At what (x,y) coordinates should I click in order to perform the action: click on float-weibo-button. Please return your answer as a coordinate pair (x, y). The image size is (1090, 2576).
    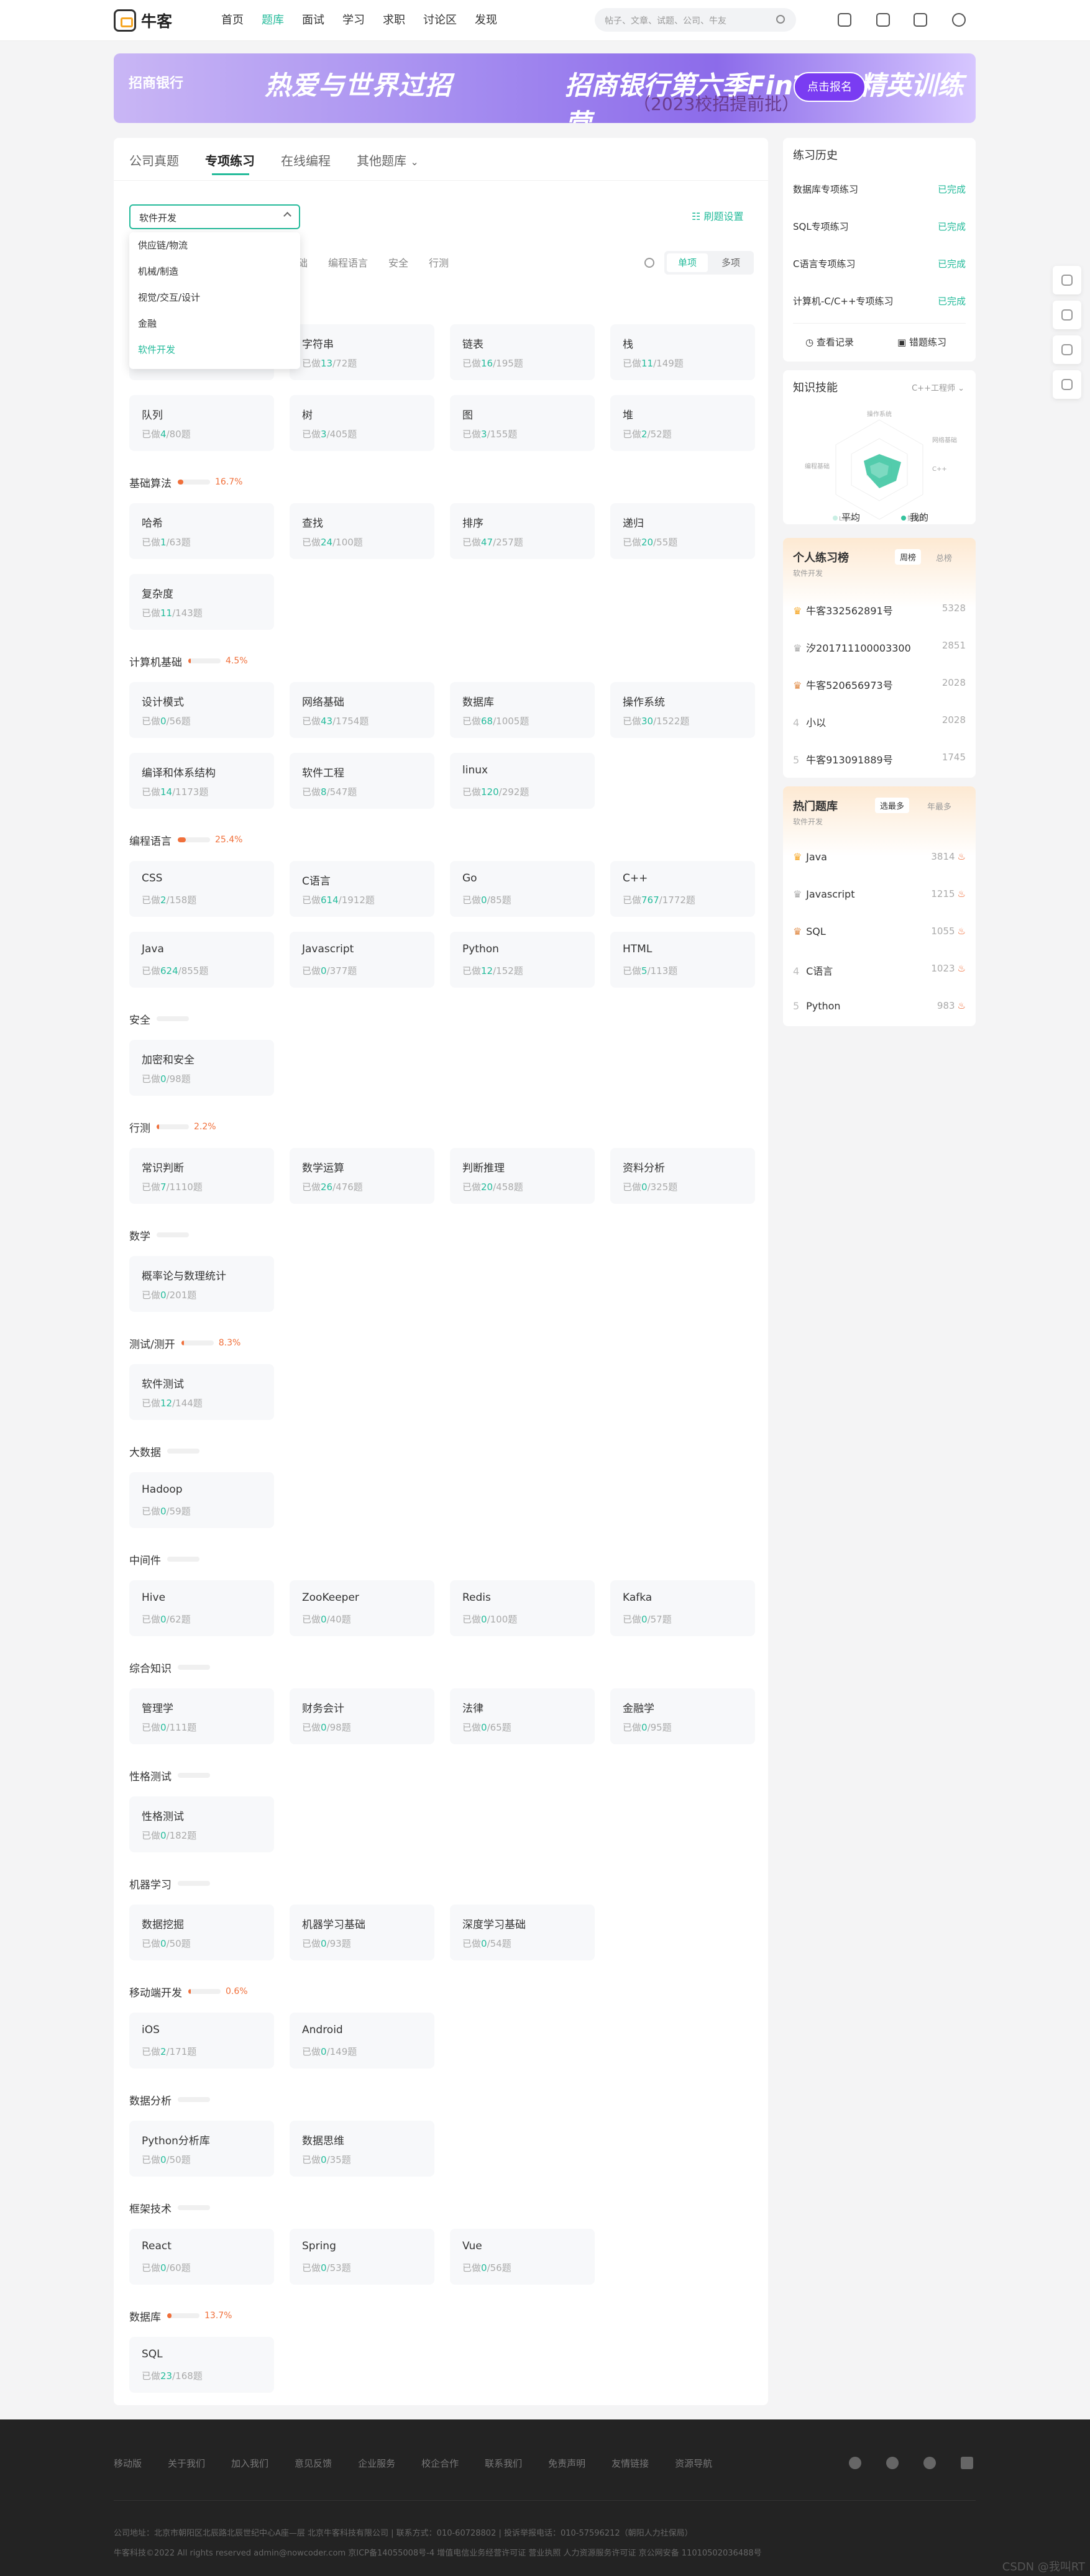
    Looking at the image, I should click on (1067, 280).